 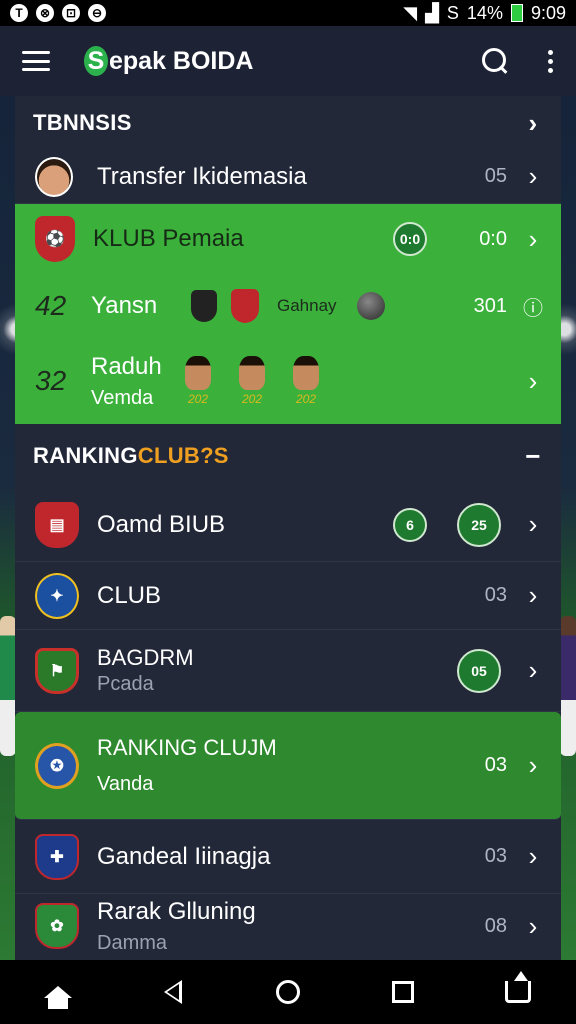 I want to click on status-notification-icons: T ⊗ ⊡ ⊖, so click(x=58, y=13).